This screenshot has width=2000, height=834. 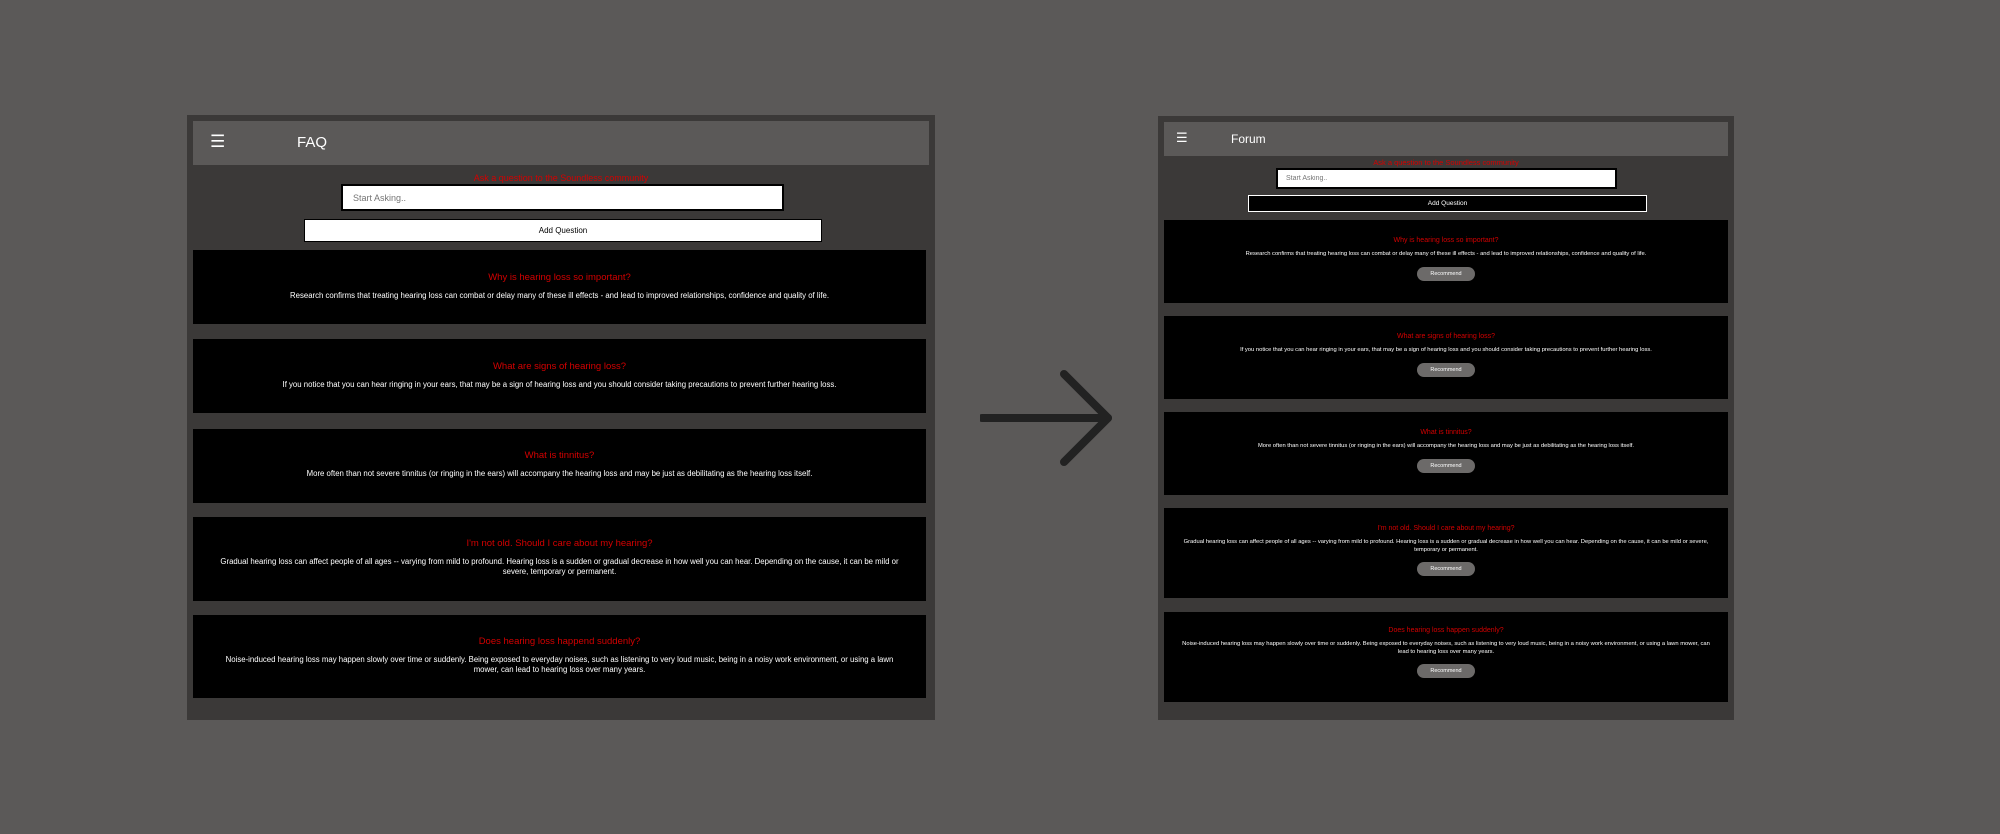 What do you see at coordinates (559, 641) in the screenshot?
I see `card-question: Does hearing loss happend suddenly?` at bounding box center [559, 641].